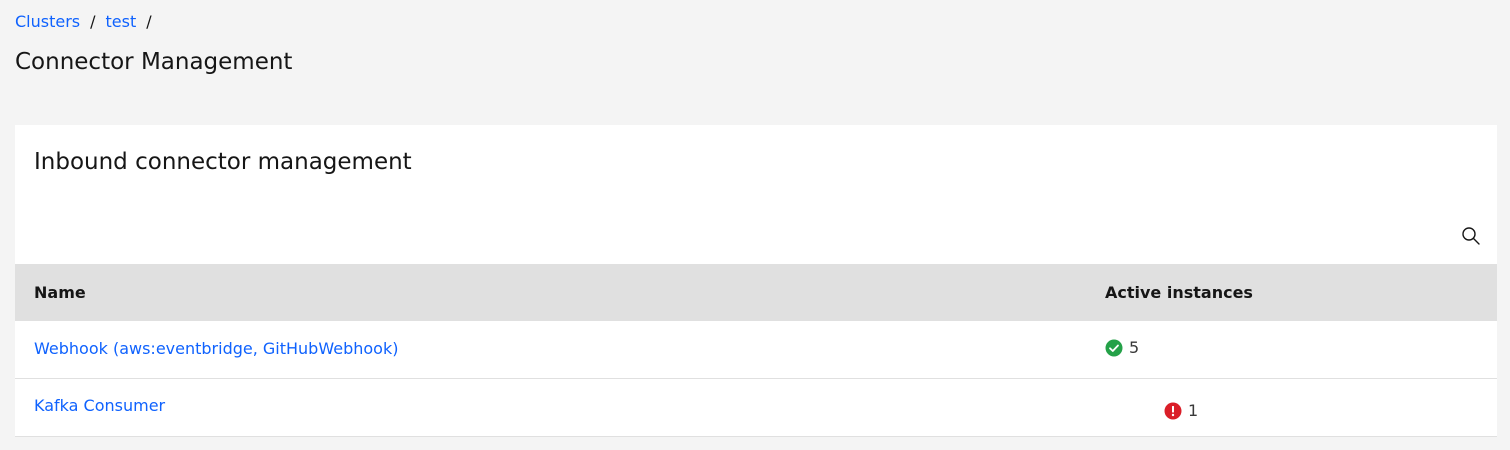  Describe the element at coordinates (1301, 347) in the screenshot. I see `active-instances-cell: 5` at that location.